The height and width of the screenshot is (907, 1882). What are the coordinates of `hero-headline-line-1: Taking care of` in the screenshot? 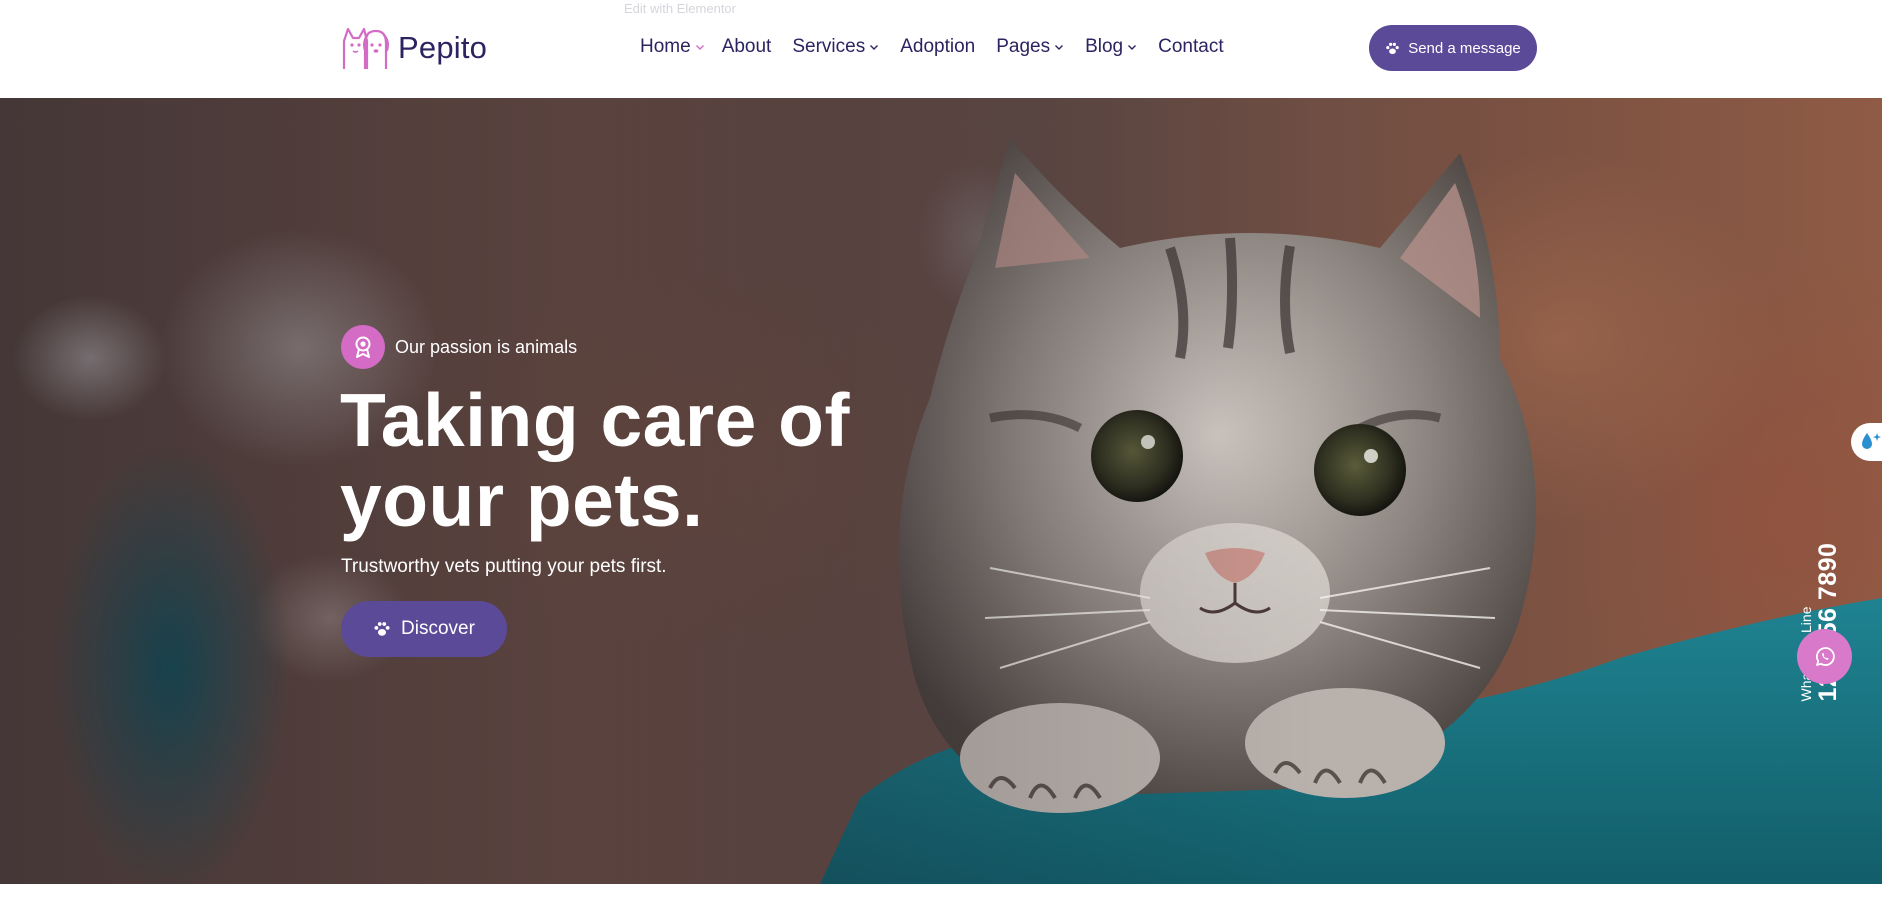 It's located at (595, 420).